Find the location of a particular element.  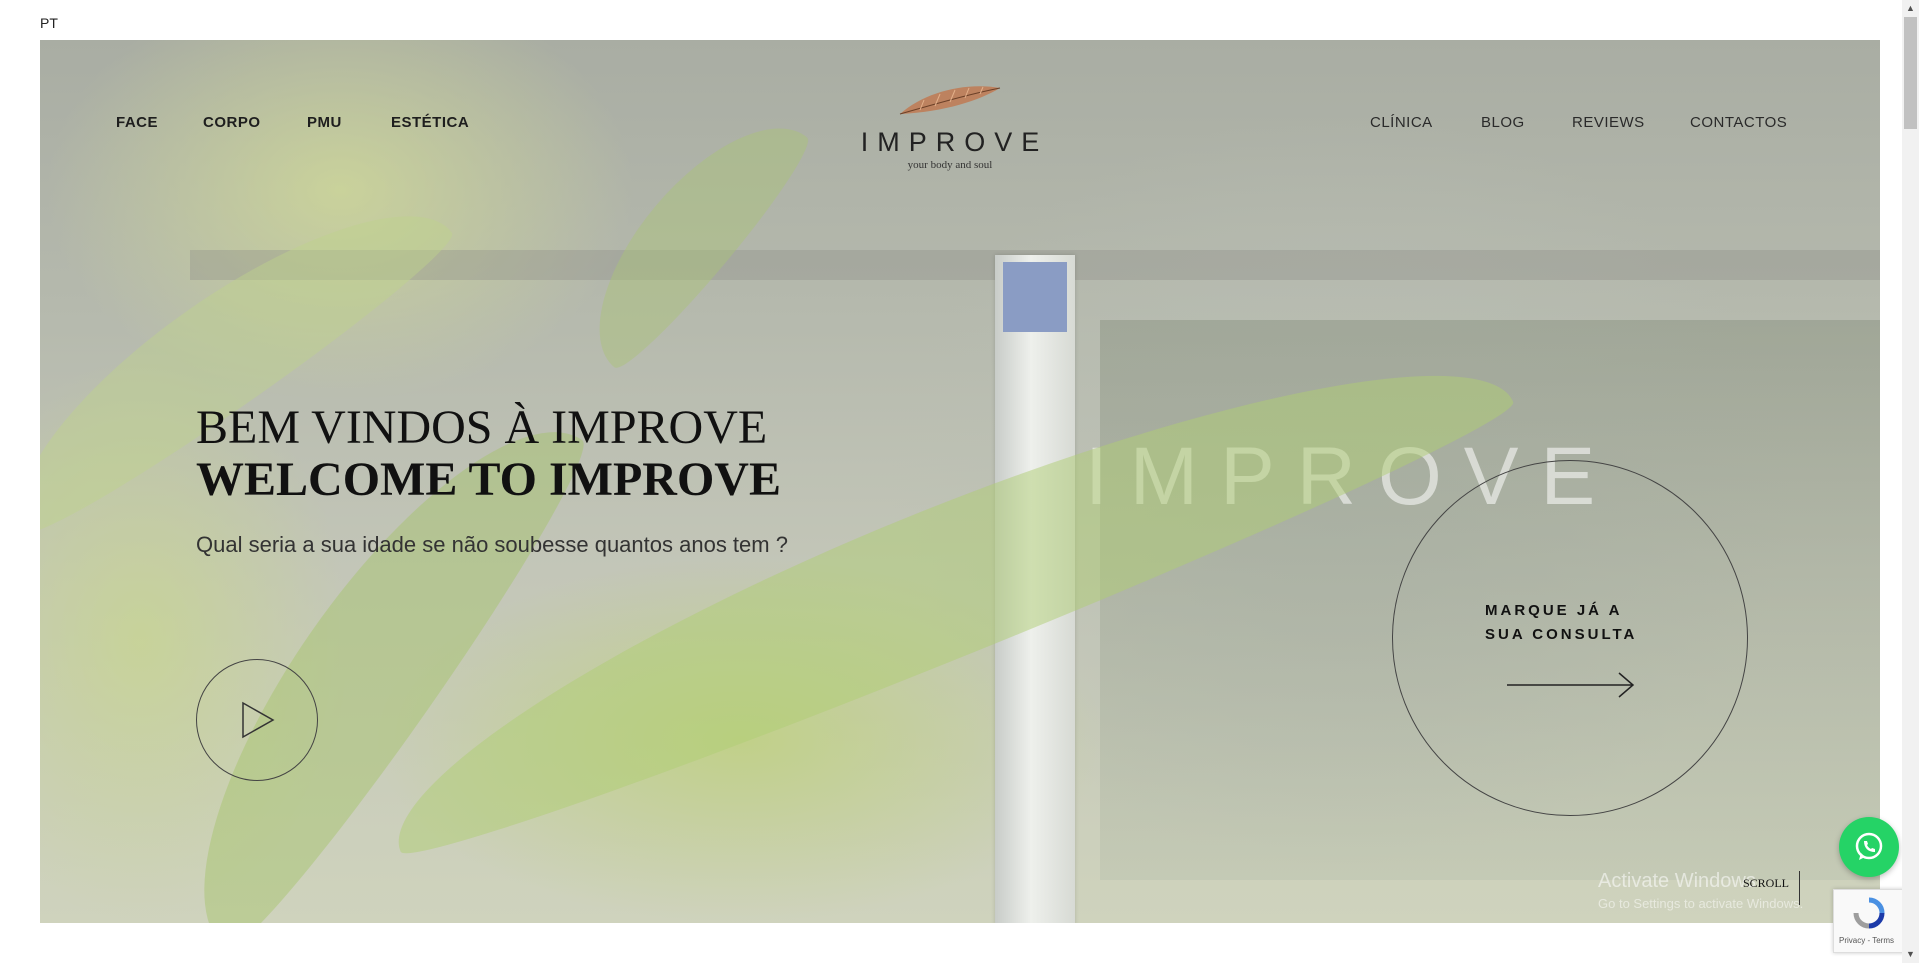

scrollbar-thumb is located at coordinates (1910, 73).